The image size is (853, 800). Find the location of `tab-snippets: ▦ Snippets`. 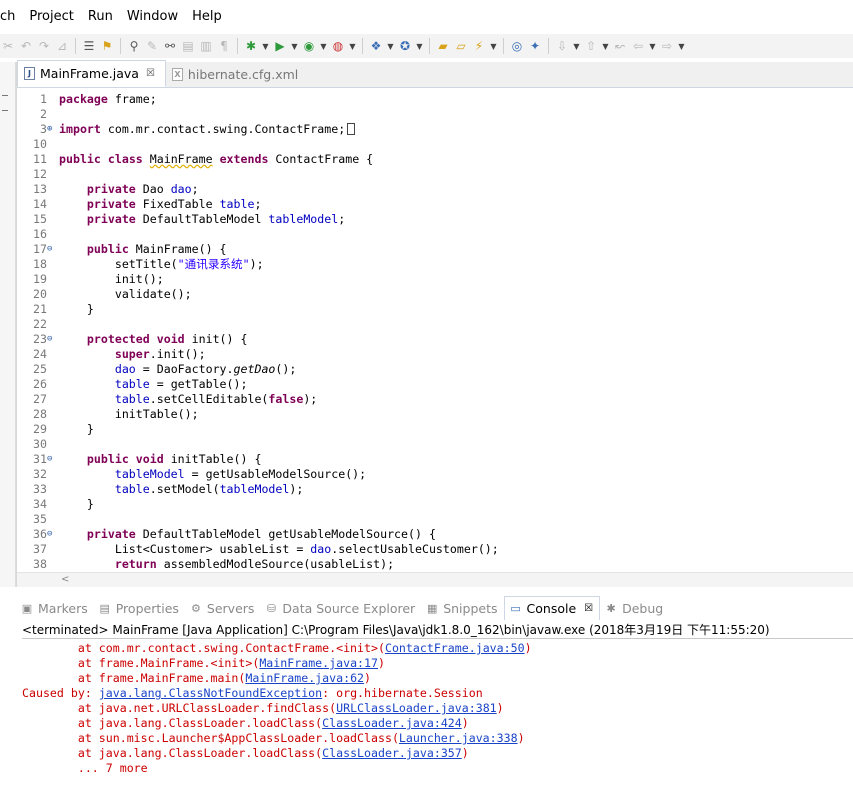

tab-snippets: ▦ Snippets is located at coordinates (462, 608).